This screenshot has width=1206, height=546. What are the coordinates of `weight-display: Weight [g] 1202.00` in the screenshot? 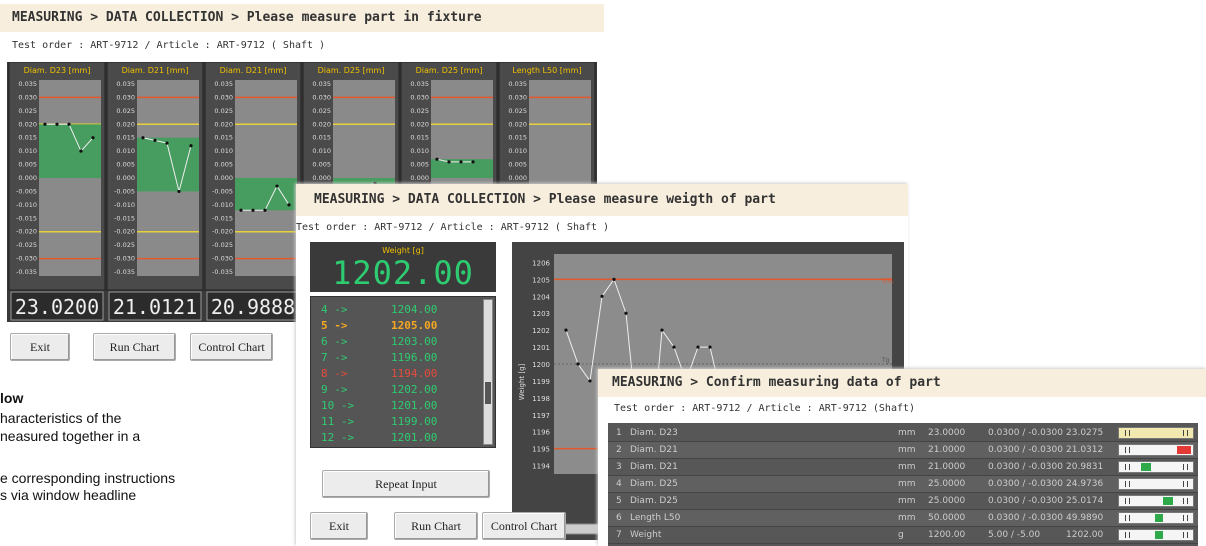 It's located at (403, 267).